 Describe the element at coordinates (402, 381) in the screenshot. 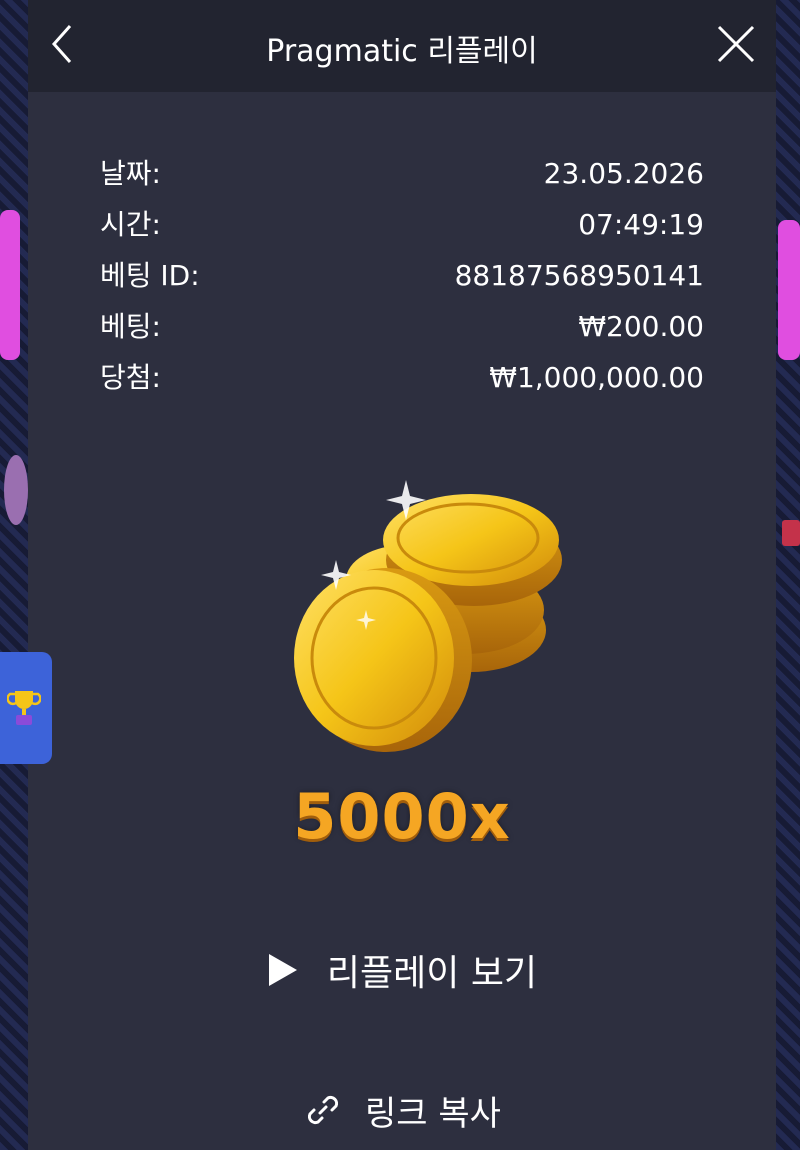

I see `detail-row-win: 당첨: ₩1,000,000.00` at that location.